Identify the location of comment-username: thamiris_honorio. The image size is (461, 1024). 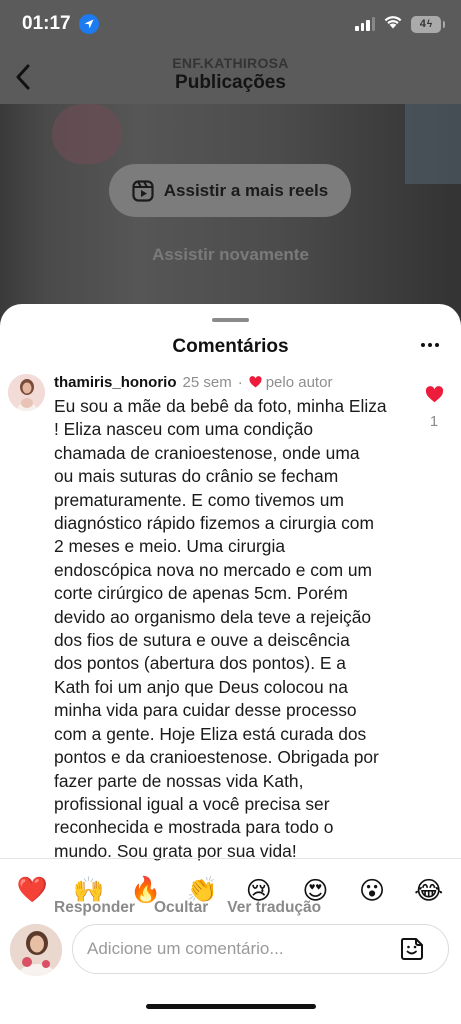
(115, 382).